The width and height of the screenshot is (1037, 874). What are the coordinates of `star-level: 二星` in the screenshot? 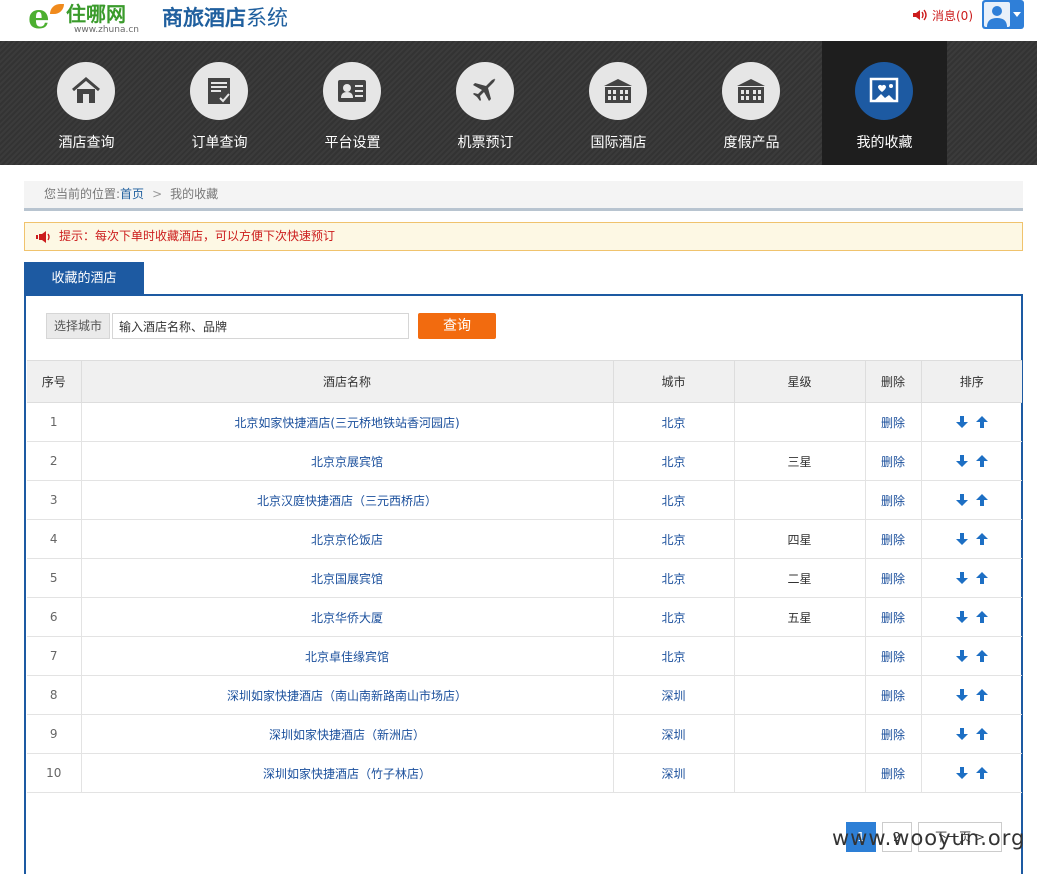 It's located at (800, 578).